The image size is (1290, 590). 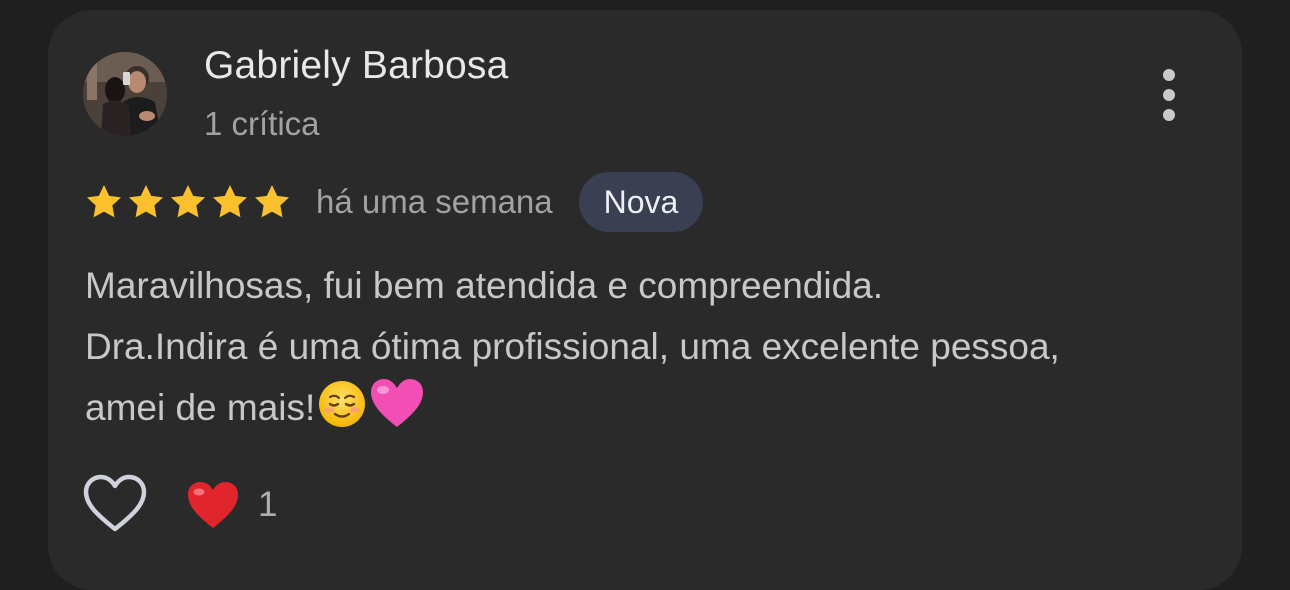 I want to click on author-name: Gabriely Barbosa, so click(x=356, y=66).